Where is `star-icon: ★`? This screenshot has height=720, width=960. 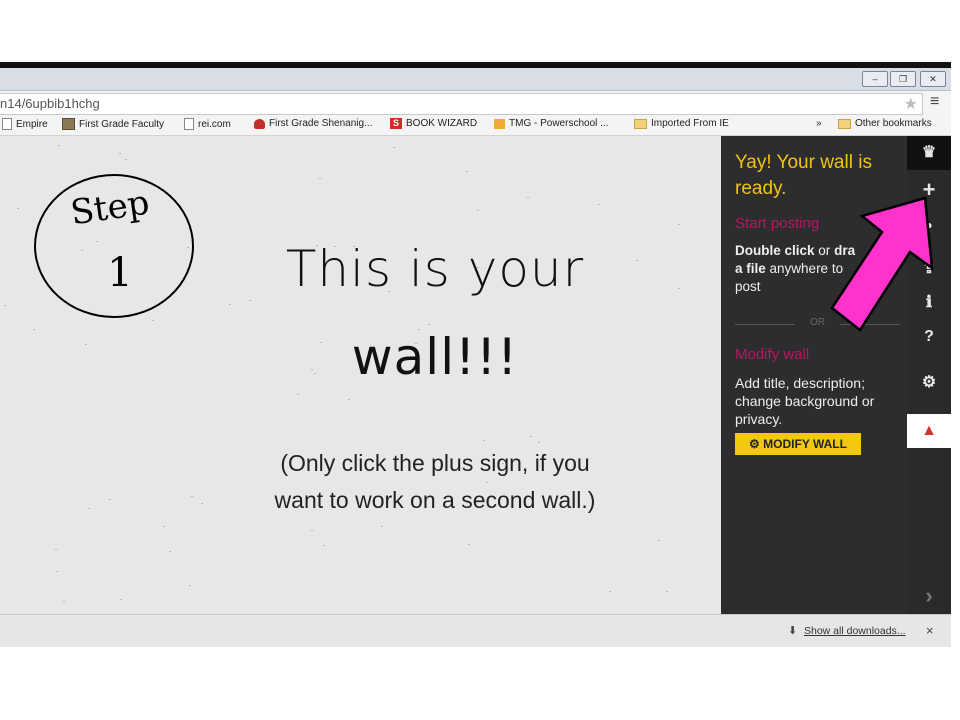
star-icon: ★ is located at coordinates (911, 104).